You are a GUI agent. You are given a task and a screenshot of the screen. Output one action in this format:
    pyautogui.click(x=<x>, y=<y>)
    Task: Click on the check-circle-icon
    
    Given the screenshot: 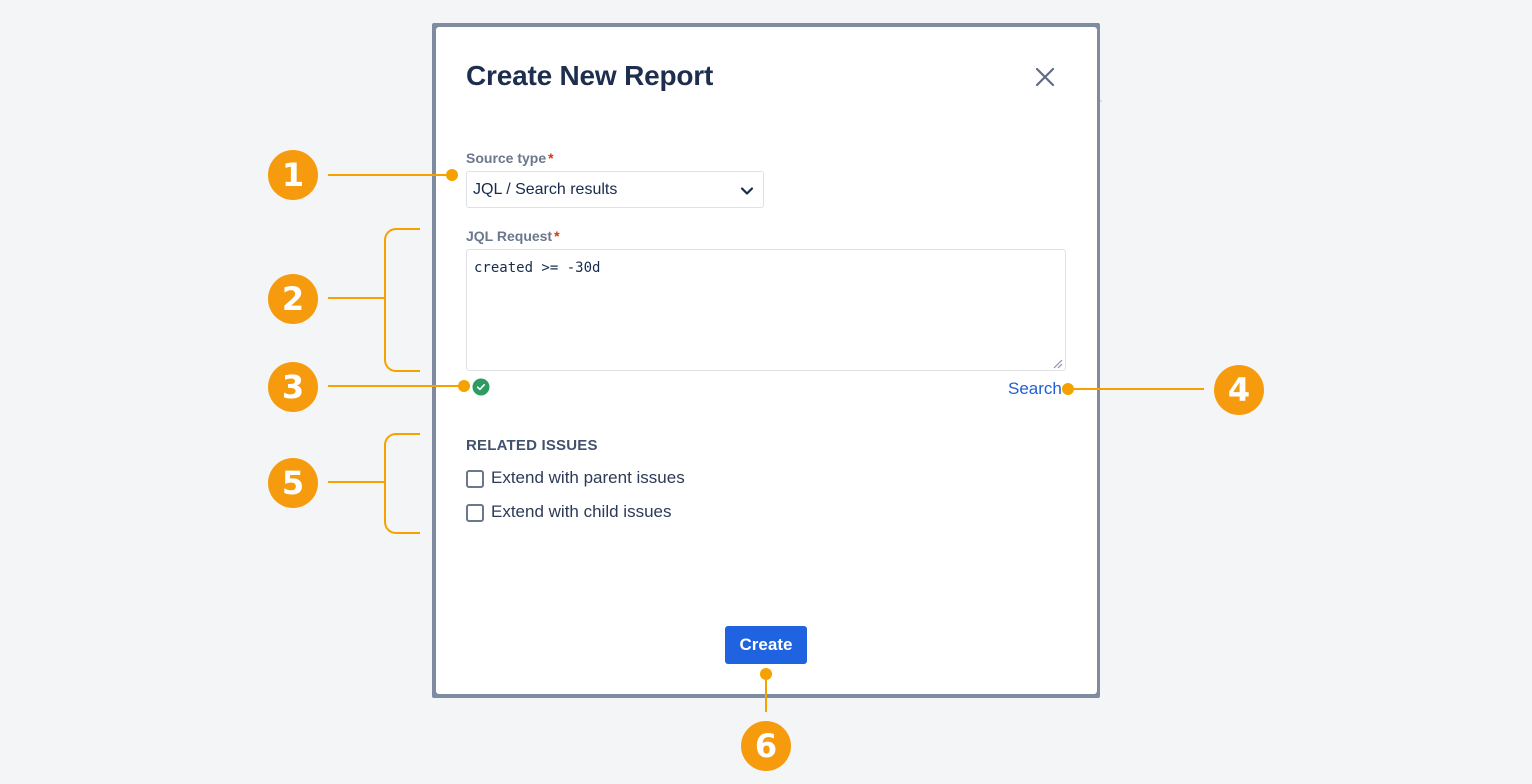 What is the action you would take?
    pyautogui.click(x=481, y=387)
    